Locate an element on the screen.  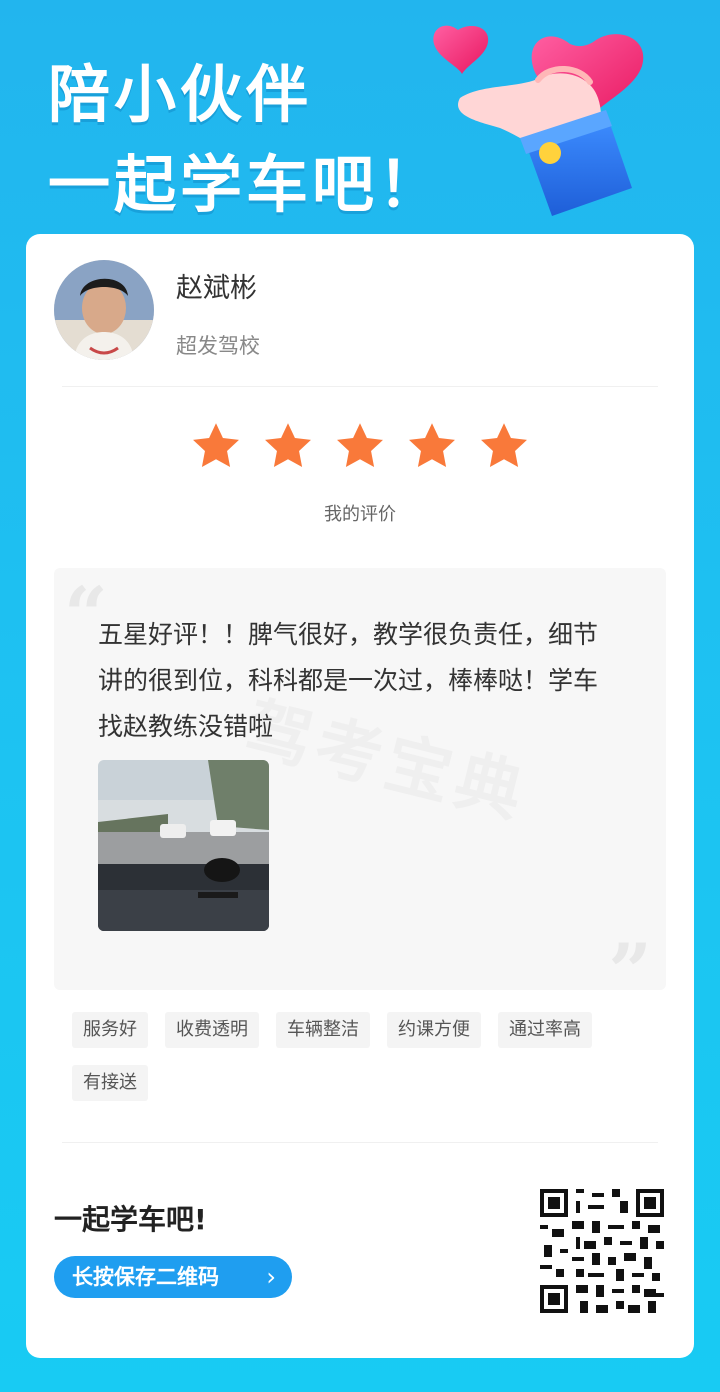
save-qr-button: 长按保存二维码 › is located at coordinates (173, 1277).